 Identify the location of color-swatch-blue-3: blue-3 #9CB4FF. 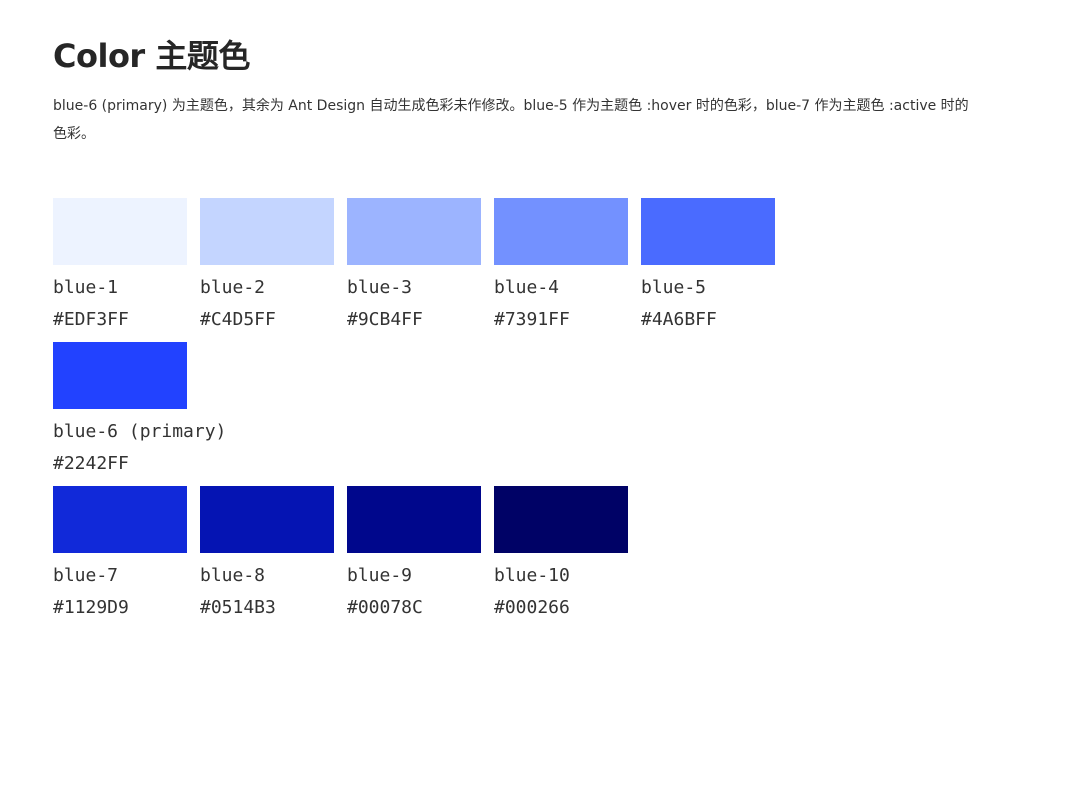
(414, 270).